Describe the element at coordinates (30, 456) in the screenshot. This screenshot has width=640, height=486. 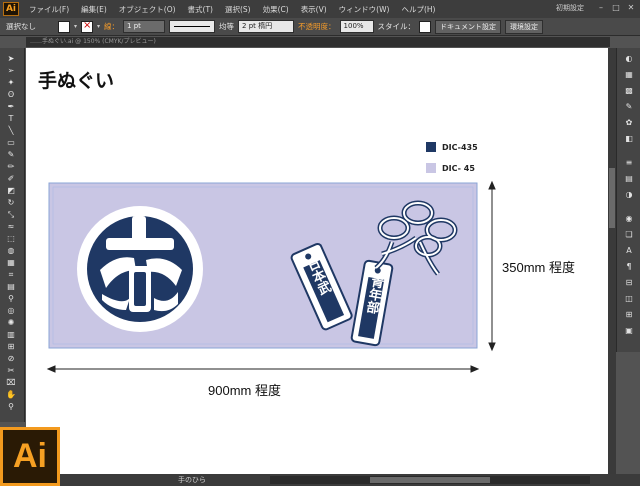
I see `illustrator-logo: Ai` at that location.